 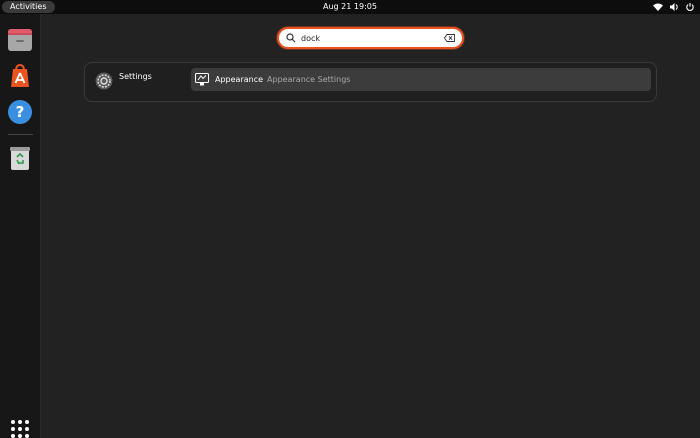 I want to click on trash-icon, so click(x=20, y=158).